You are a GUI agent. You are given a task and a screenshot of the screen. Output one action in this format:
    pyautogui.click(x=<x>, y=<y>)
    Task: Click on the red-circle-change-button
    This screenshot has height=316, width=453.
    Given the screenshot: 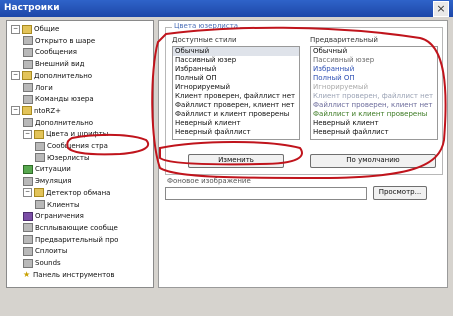 What is the action you would take?
    pyautogui.click(x=231, y=153)
    